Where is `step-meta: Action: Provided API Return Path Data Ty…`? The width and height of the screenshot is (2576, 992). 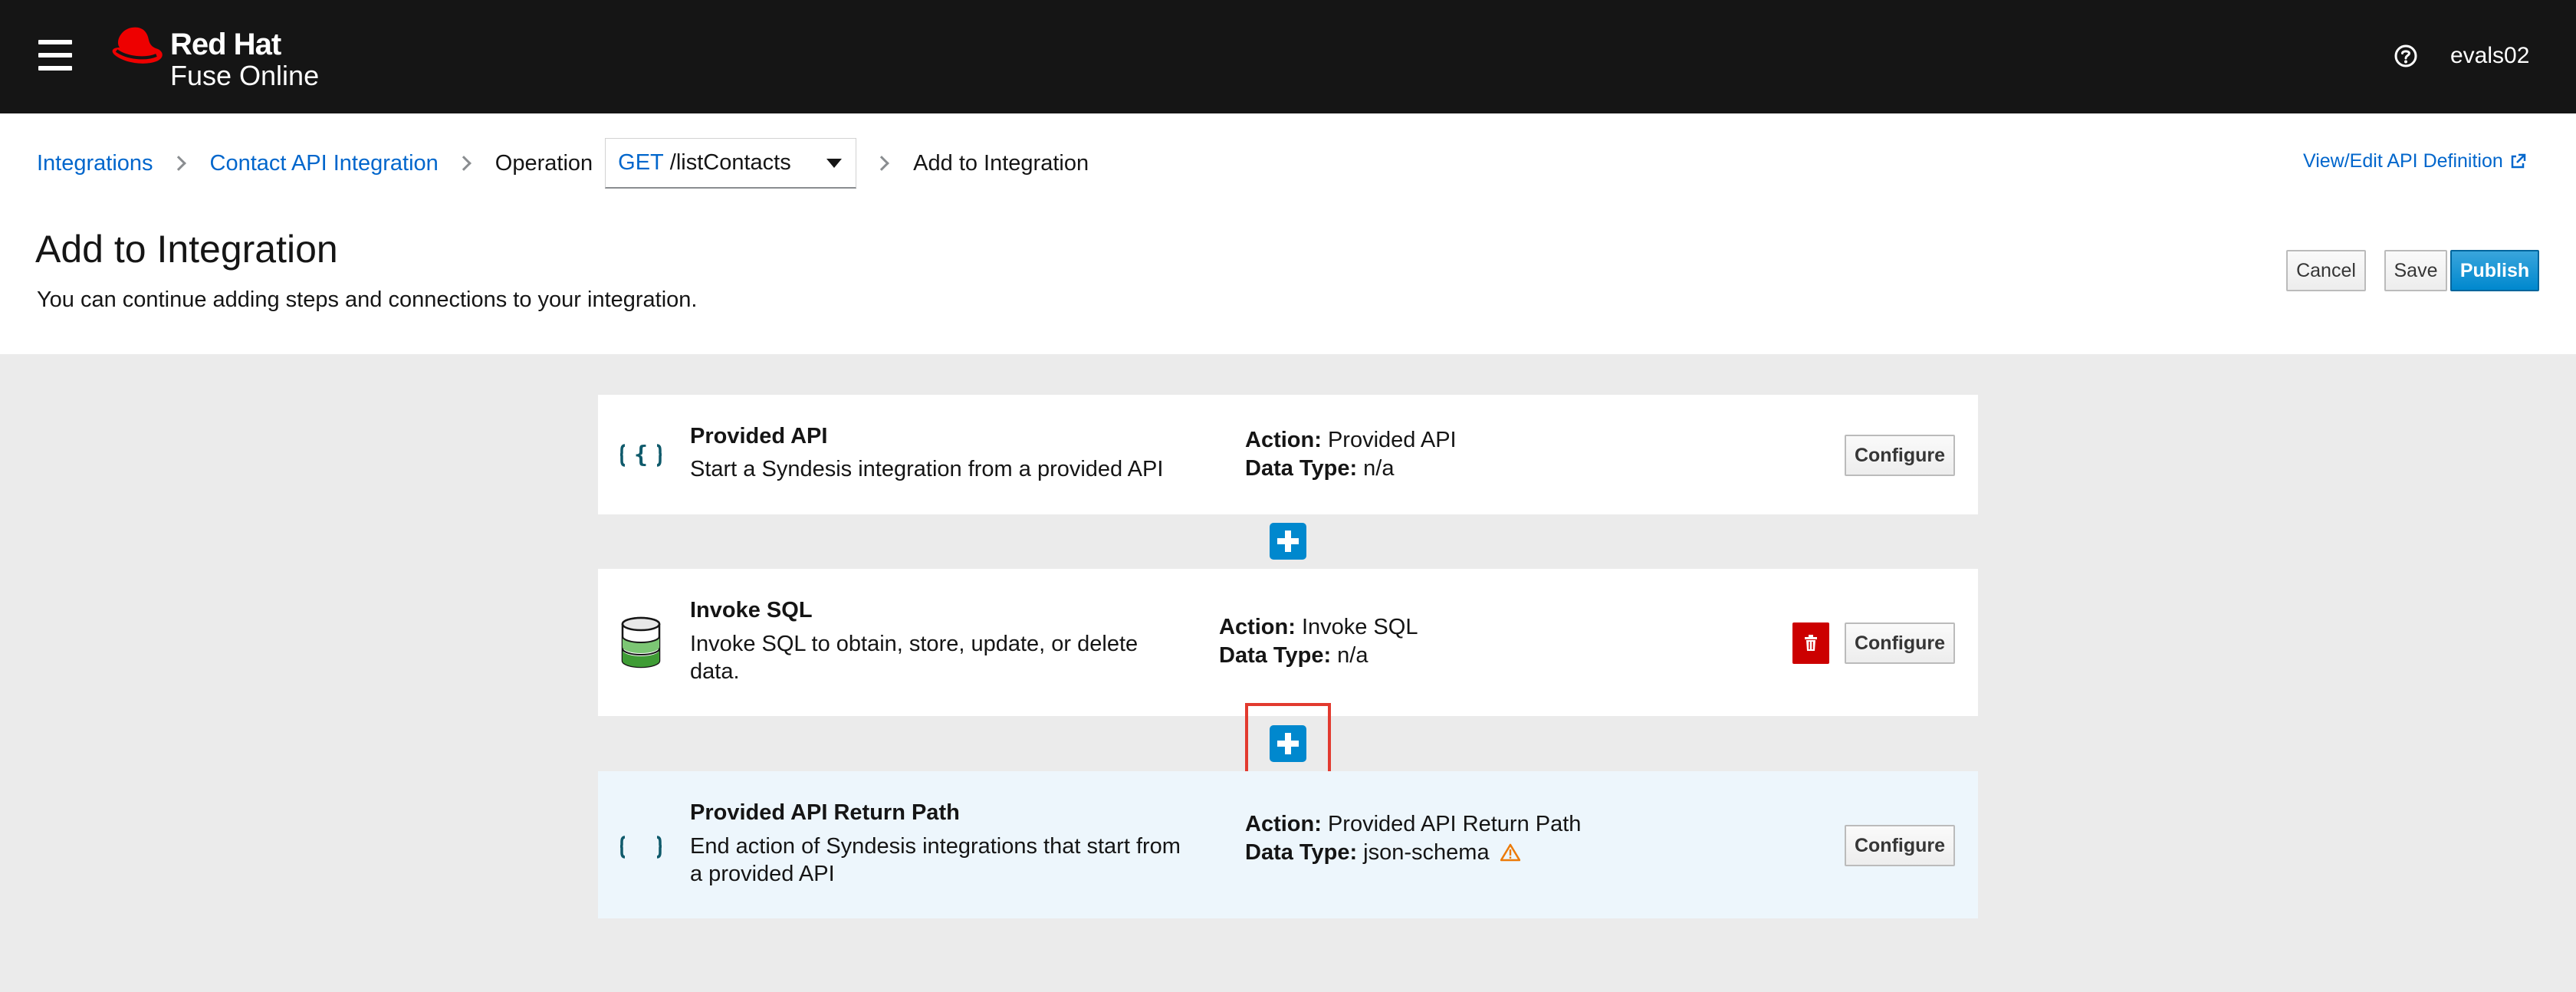 step-meta: Action: Provided API Return Path Data Ty… is located at coordinates (1413, 838).